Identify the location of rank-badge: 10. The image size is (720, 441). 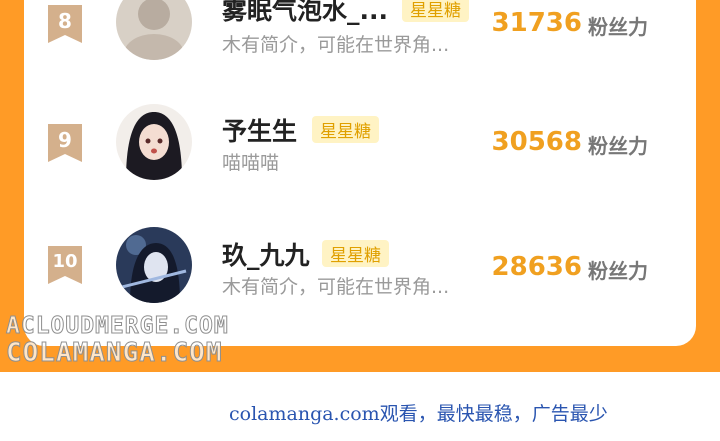
(65, 265).